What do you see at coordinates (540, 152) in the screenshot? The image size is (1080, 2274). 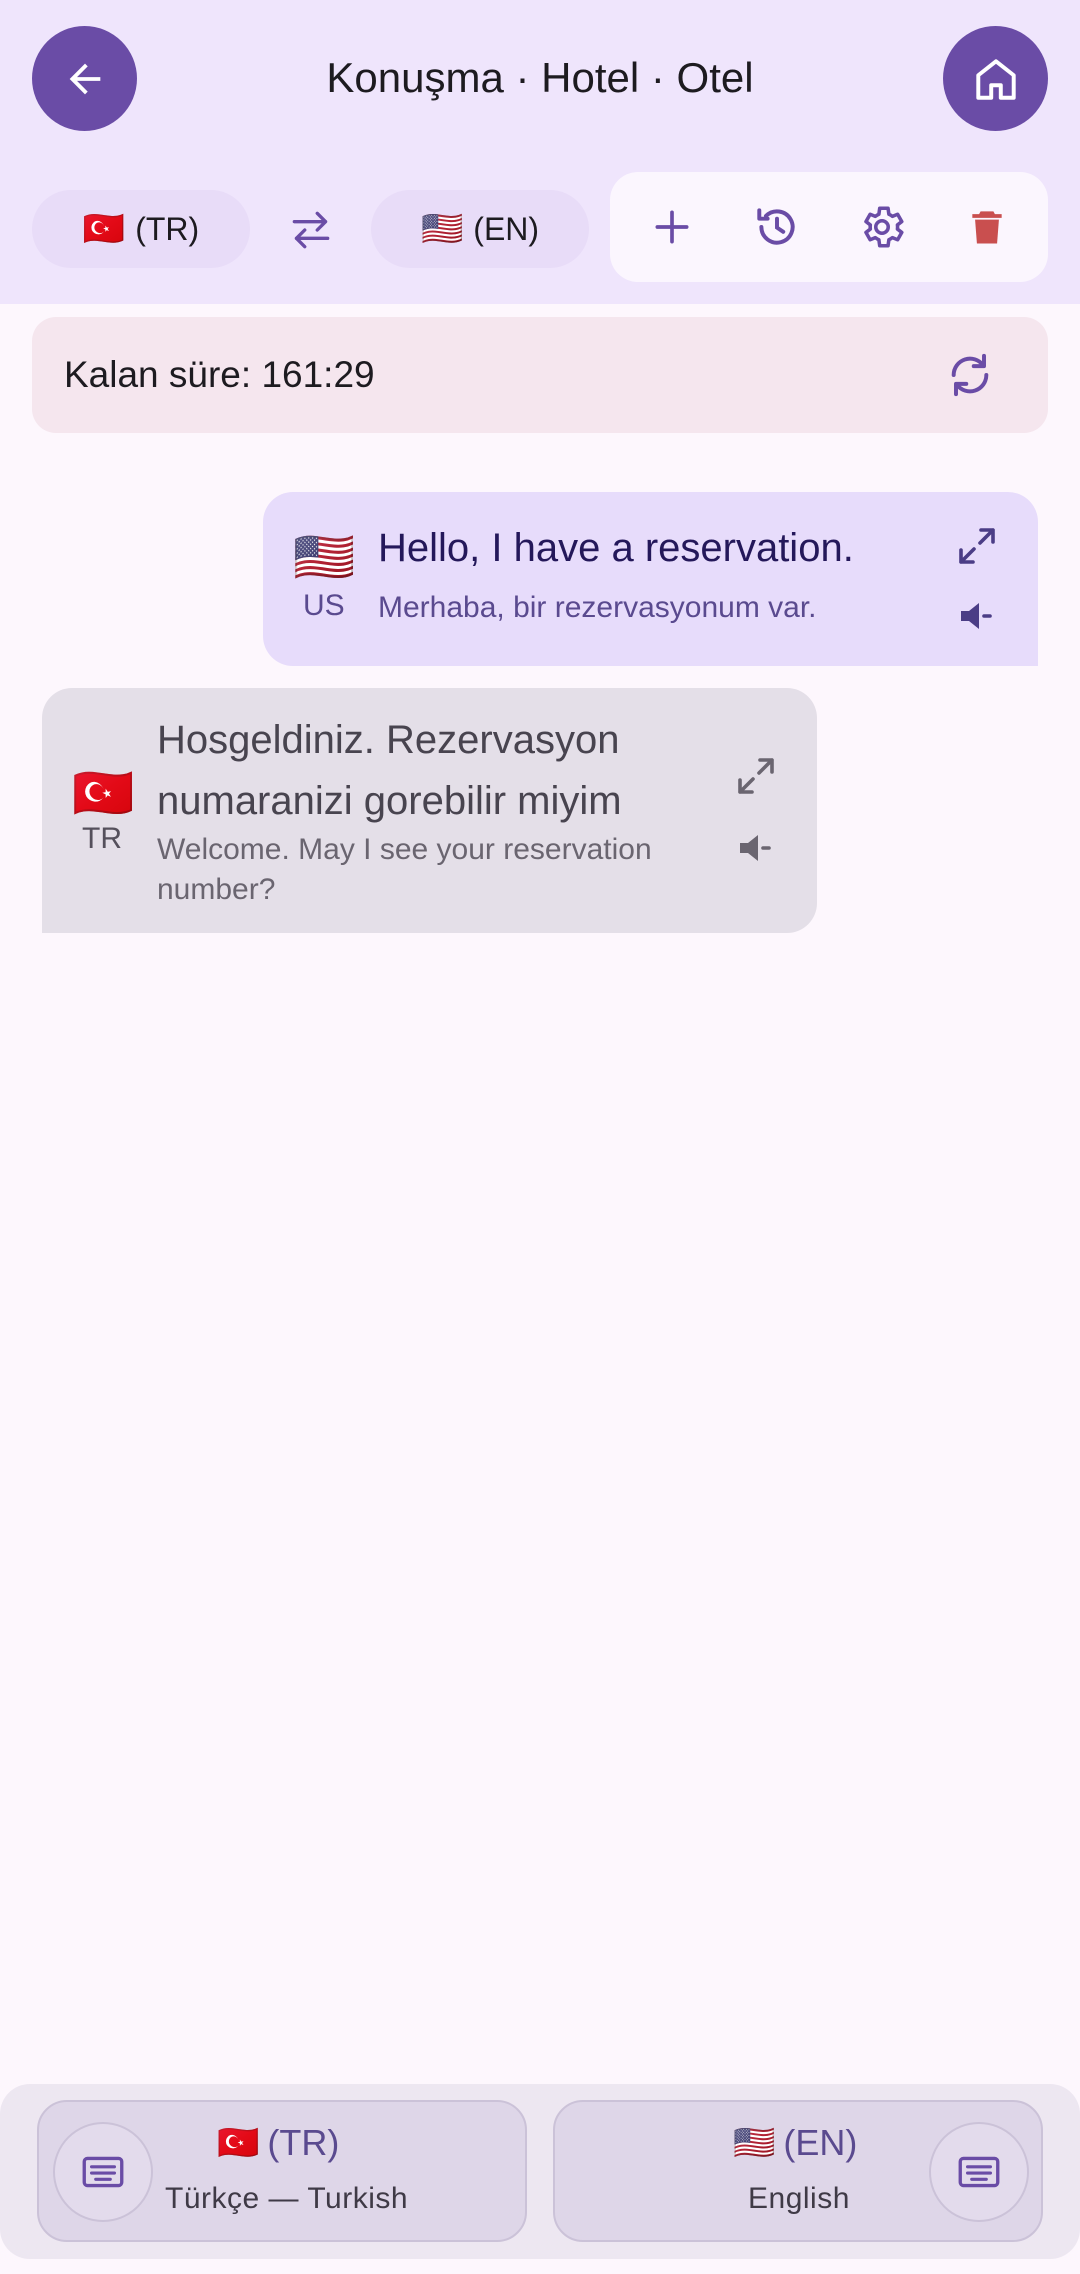 I see `top-app-bar: Konuşma · Hotel · Otel 🇹🇷 (TR) 🇺🇸 (EN)` at bounding box center [540, 152].